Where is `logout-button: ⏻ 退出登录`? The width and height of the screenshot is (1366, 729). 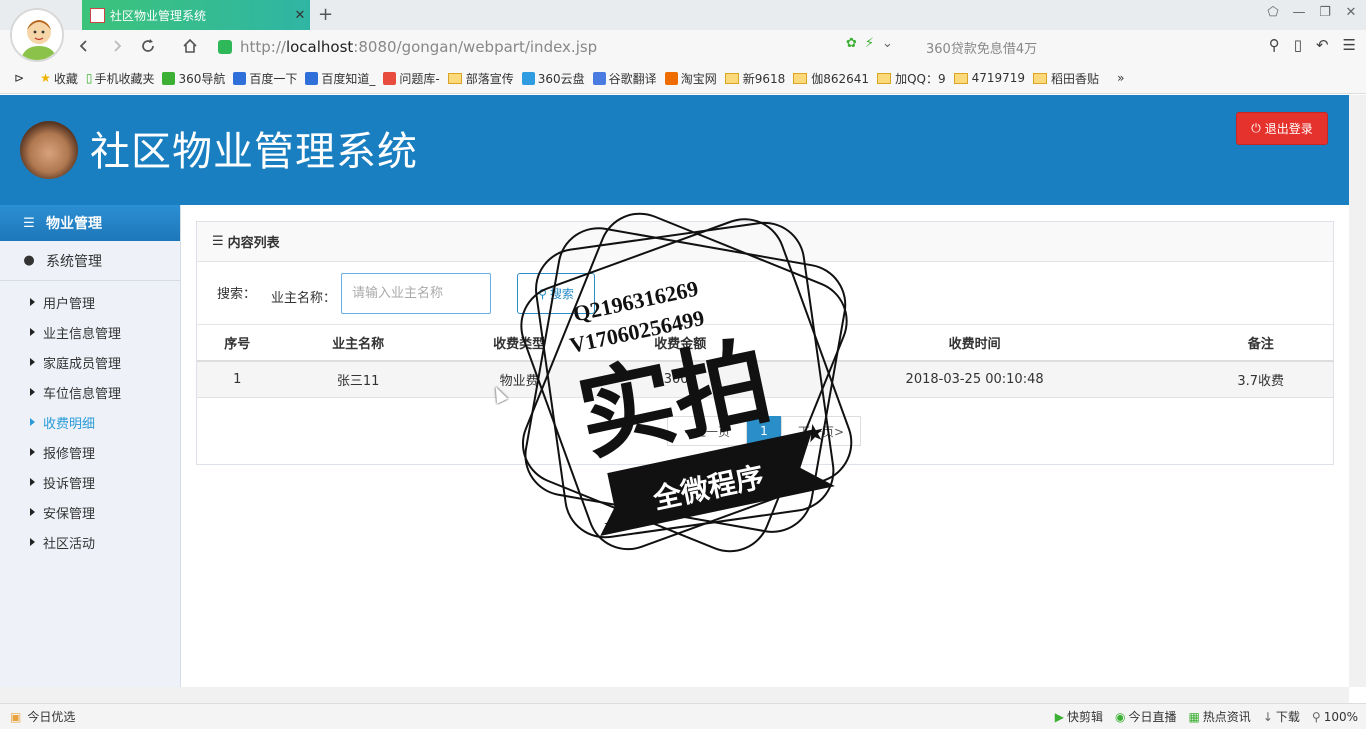 logout-button: ⏻ 退出登录 is located at coordinates (1282, 128).